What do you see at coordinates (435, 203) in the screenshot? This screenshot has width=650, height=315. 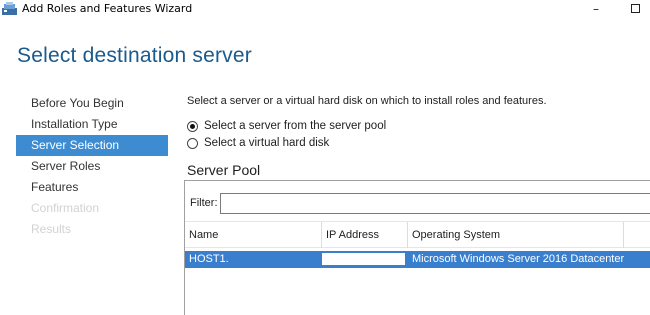 I see `filter-input` at bounding box center [435, 203].